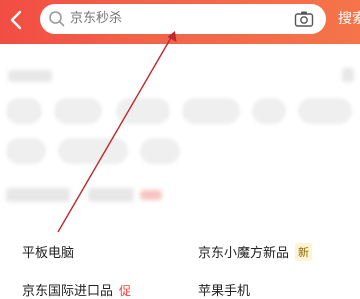  Describe the element at coordinates (68, 291) in the screenshot. I see `list-item-label: 京东国际进口品` at that location.